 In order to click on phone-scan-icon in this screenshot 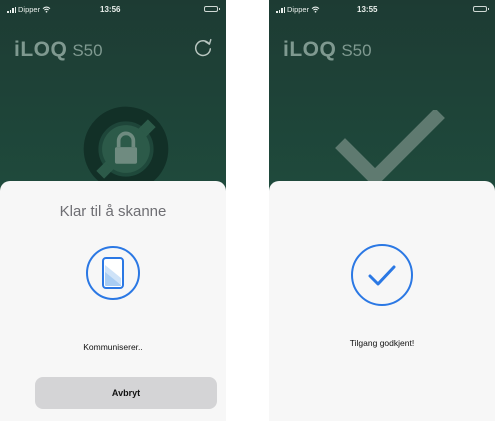, I will do `click(113, 273)`.